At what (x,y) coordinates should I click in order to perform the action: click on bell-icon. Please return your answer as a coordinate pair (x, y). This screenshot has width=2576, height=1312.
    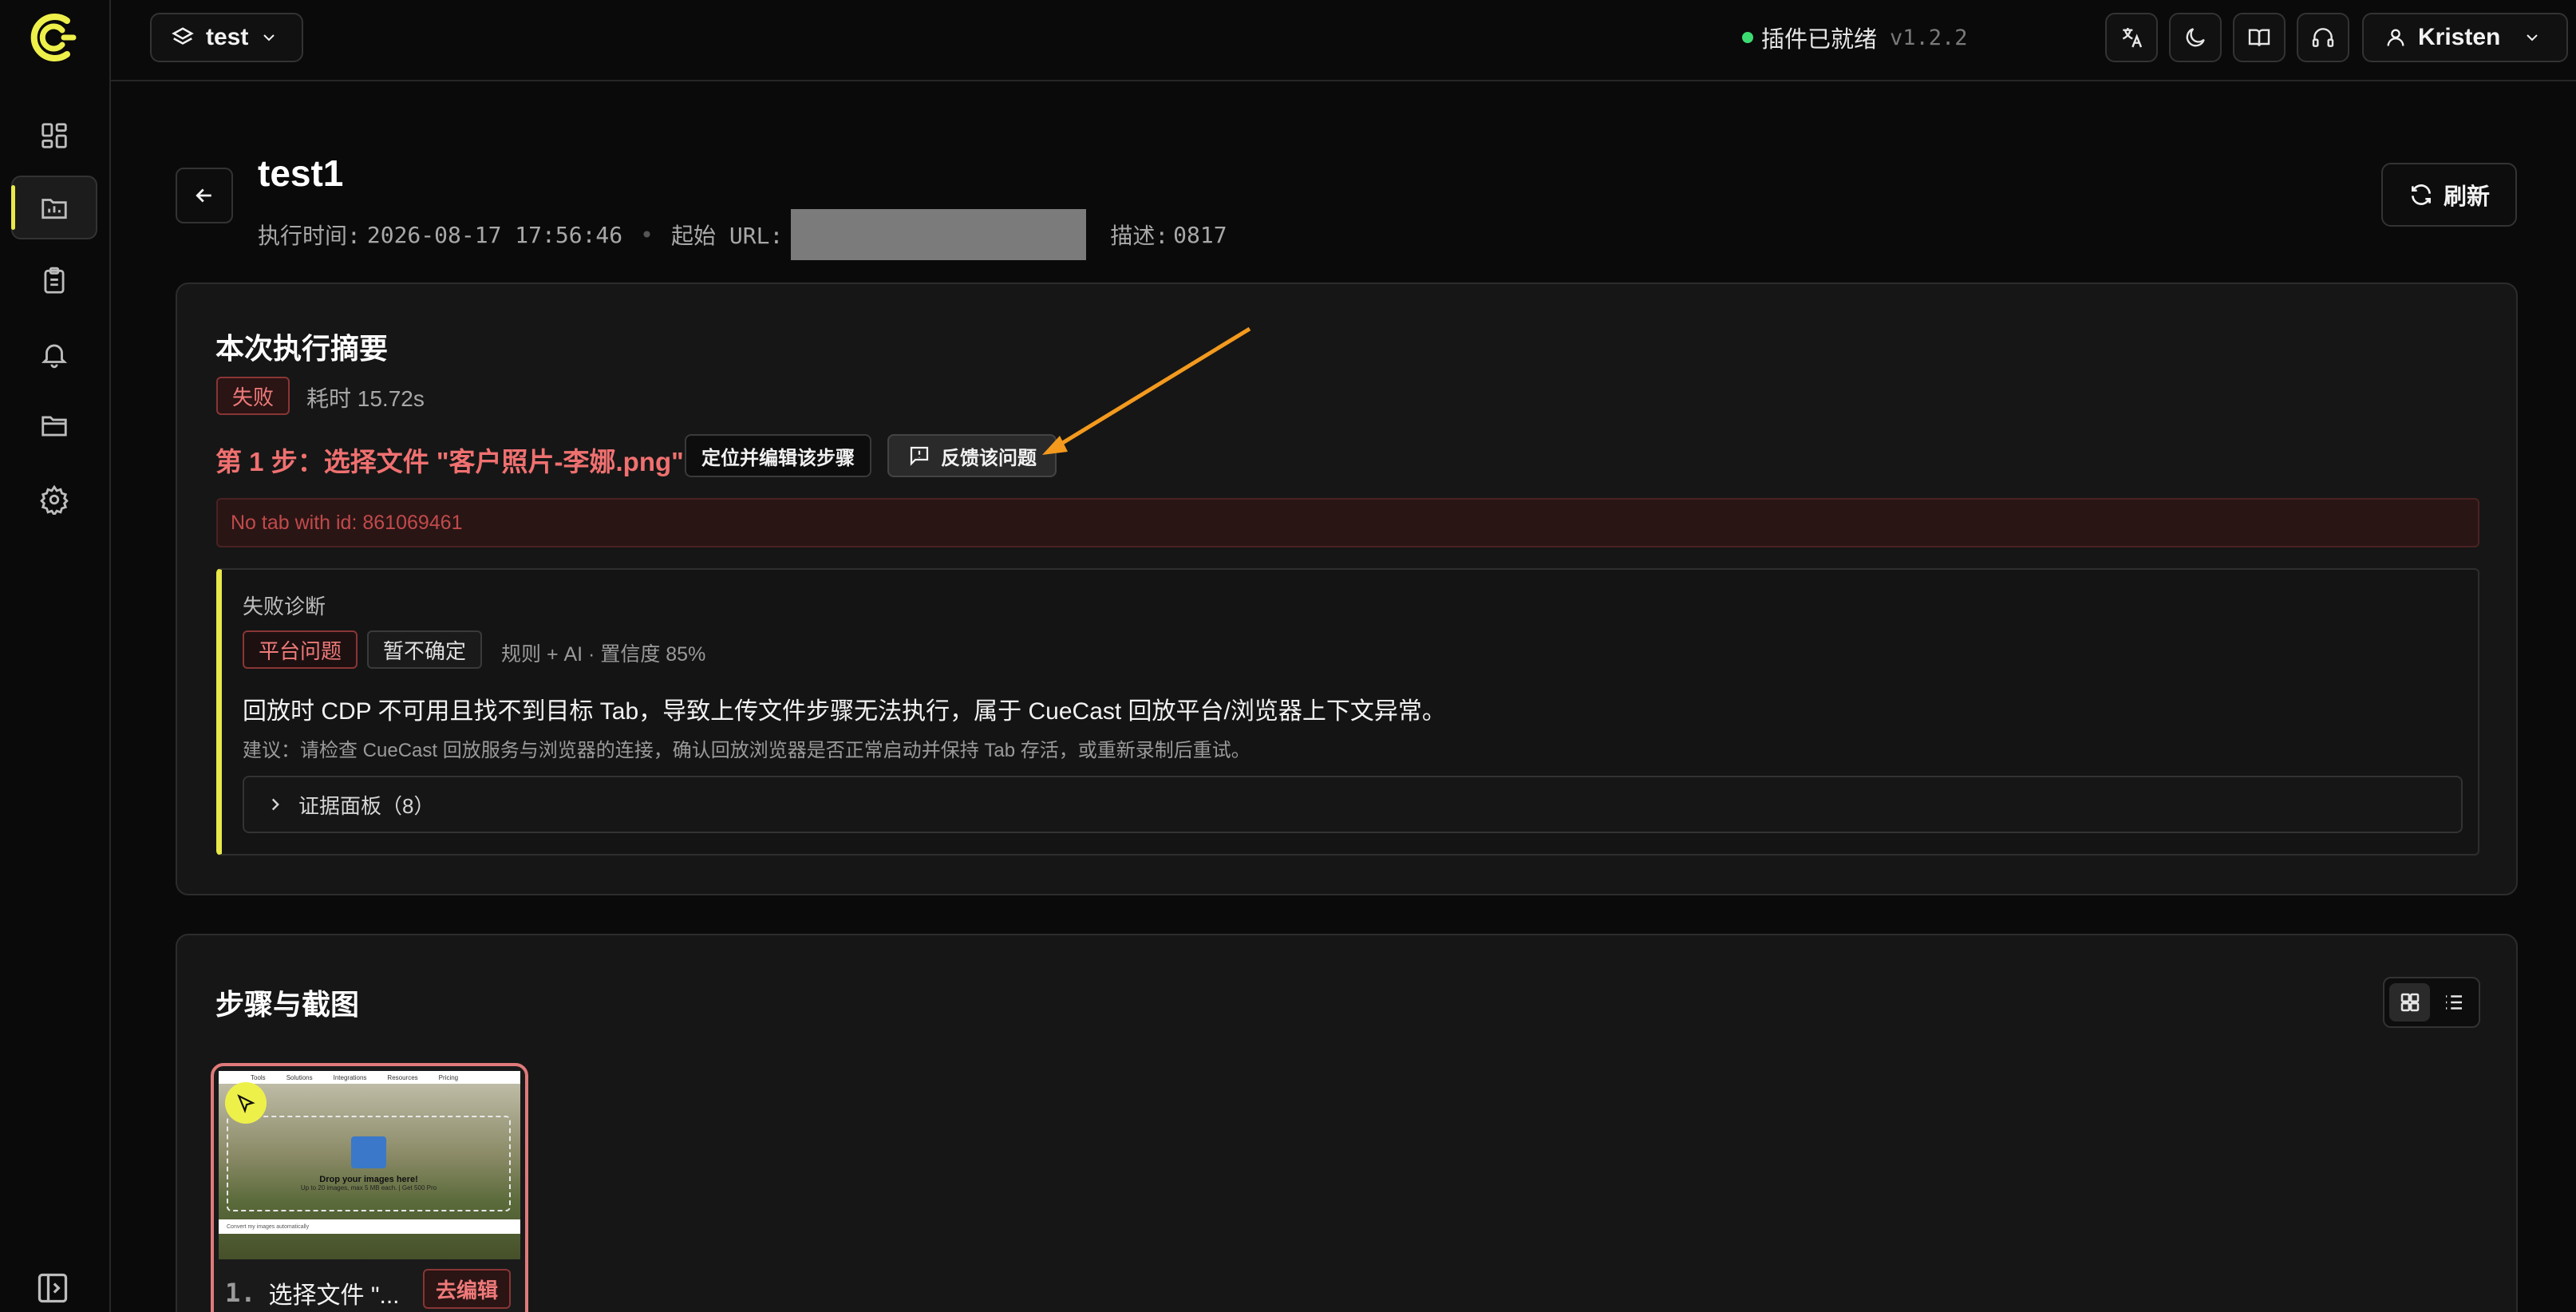
    Looking at the image, I should click on (54, 356).